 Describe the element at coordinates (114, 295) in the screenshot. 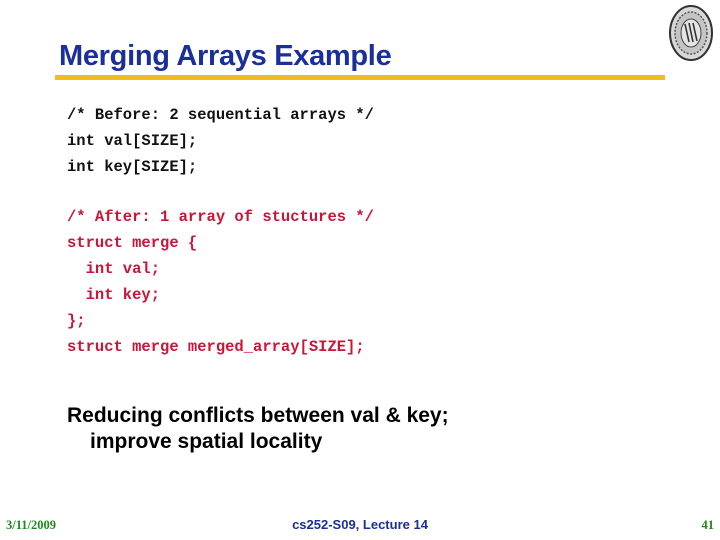

I see `code-line: int key;` at that location.